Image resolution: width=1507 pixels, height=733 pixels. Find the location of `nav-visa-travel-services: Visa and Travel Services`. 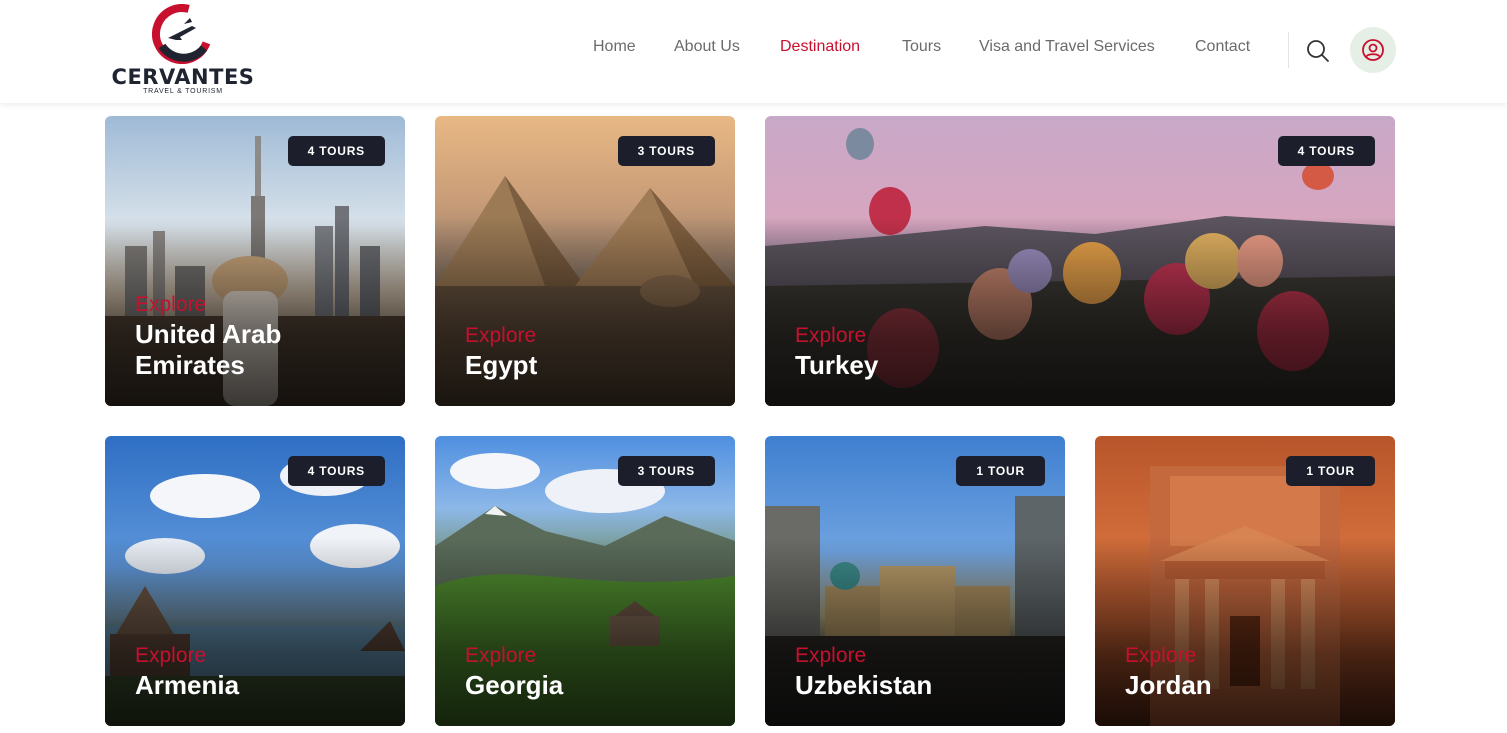

nav-visa-travel-services: Visa and Travel Services is located at coordinates (1067, 47).